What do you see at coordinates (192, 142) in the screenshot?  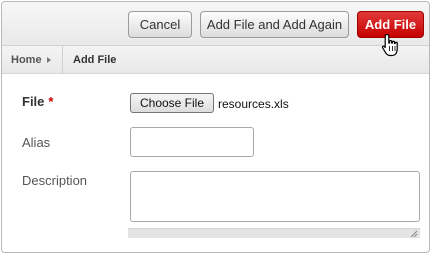 I see `alias-input` at bounding box center [192, 142].